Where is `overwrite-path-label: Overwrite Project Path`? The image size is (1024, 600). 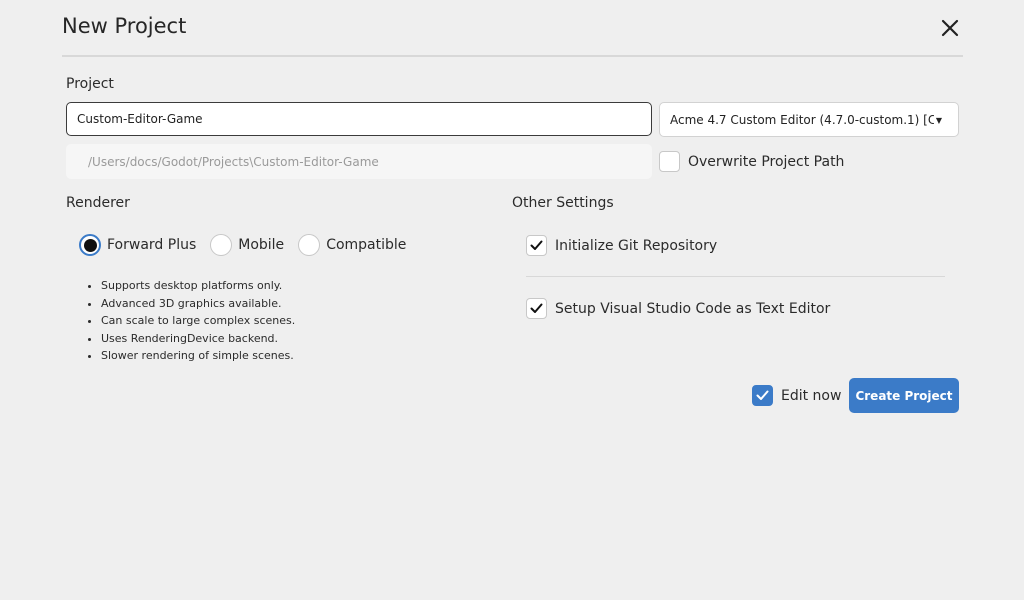 overwrite-path-label: Overwrite Project Path is located at coordinates (766, 161).